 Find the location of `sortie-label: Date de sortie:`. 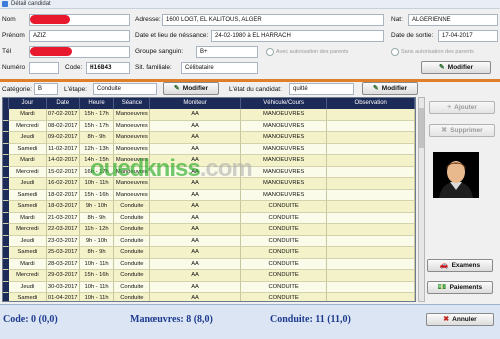

sortie-label: Date de sortie: is located at coordinates (412, 35).